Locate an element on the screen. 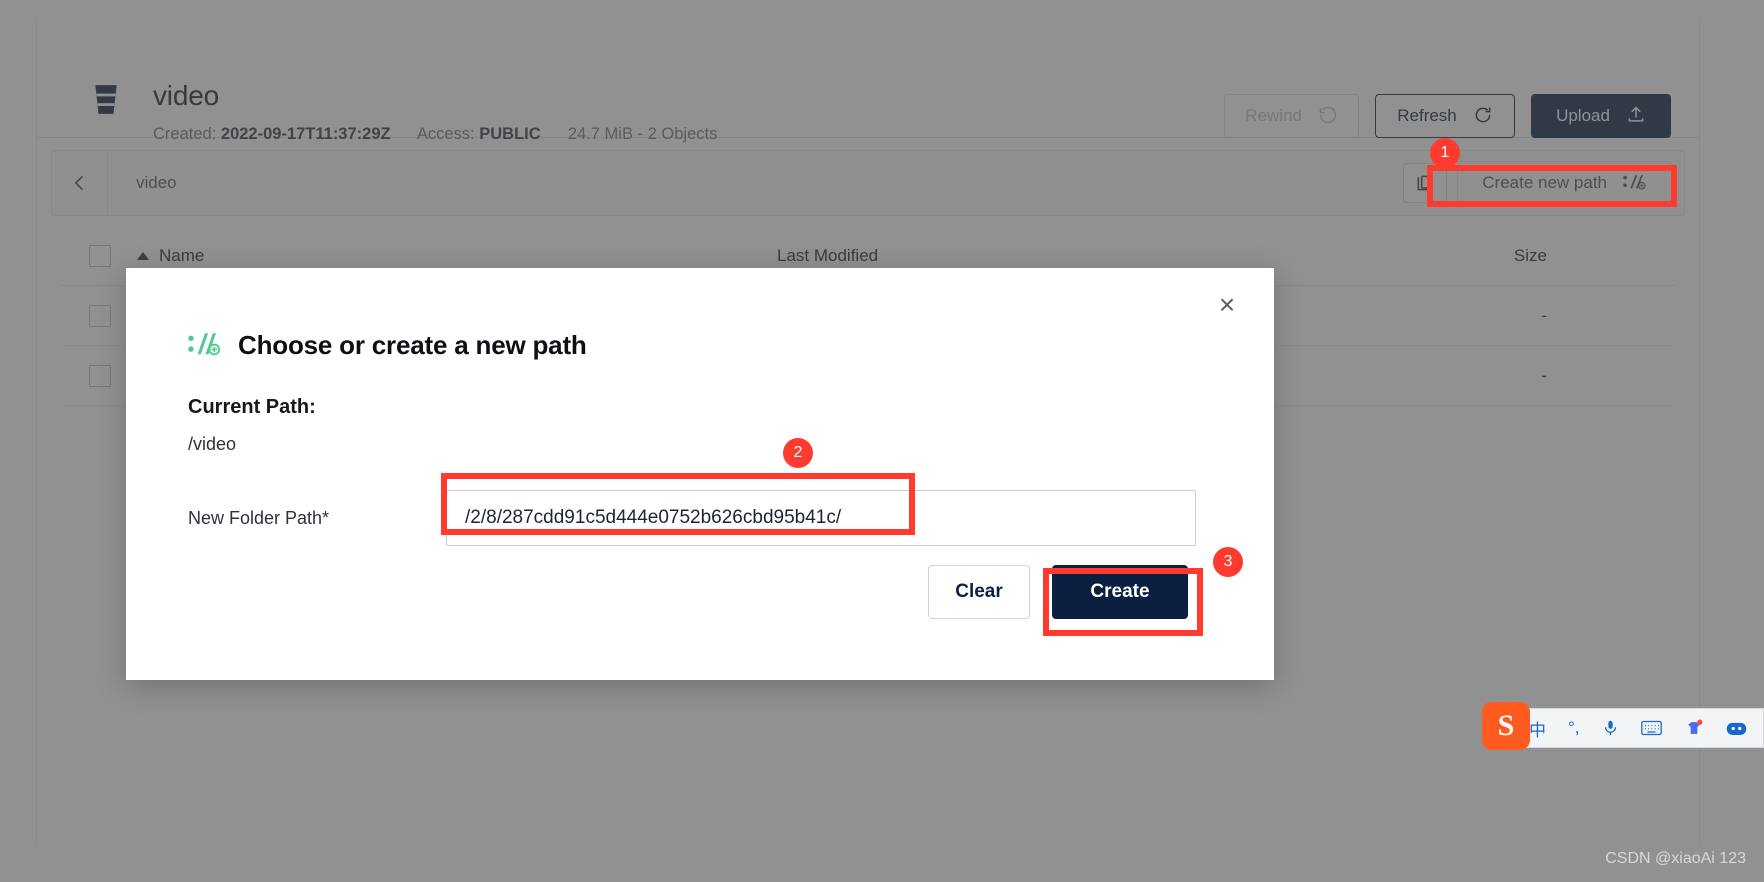 This screenshot has height=882, width=1764. current-path-label: Current Path: is located at coordinates (252, 407).